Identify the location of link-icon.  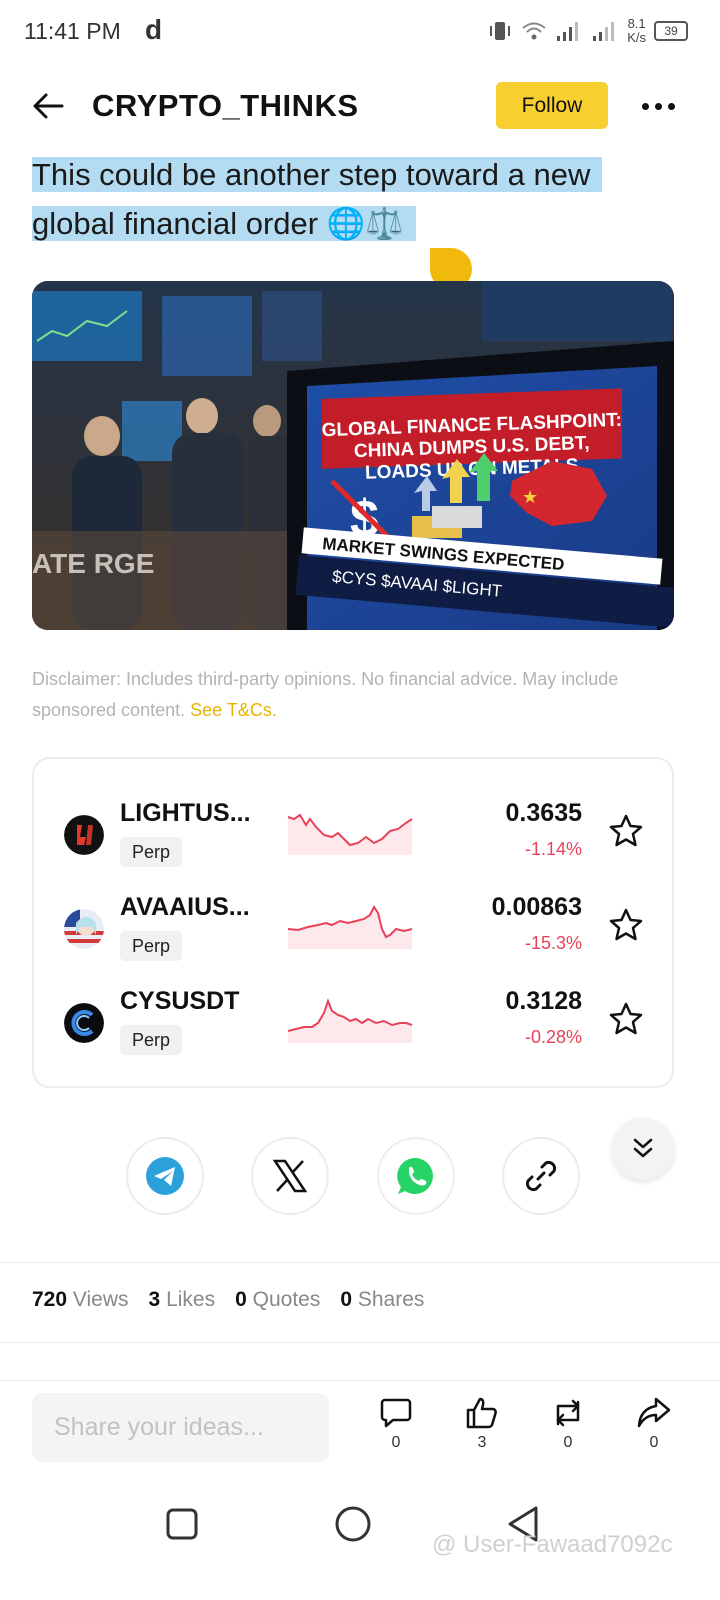
(541, 1176).